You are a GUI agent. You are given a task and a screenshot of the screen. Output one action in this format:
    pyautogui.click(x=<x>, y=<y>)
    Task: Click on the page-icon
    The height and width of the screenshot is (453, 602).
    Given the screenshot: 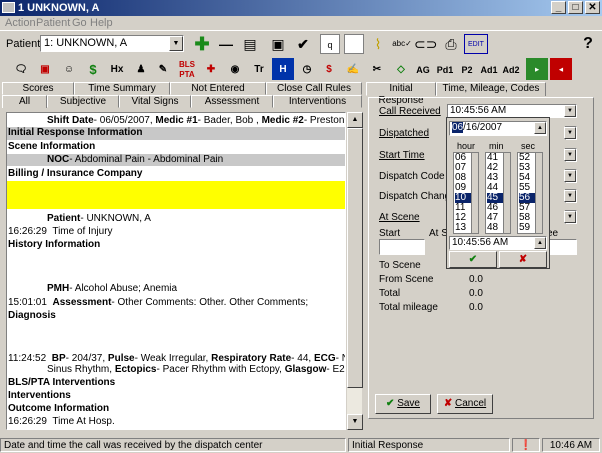 What is the action you would take?
    pyautogui.click(x=354, y=44)
    